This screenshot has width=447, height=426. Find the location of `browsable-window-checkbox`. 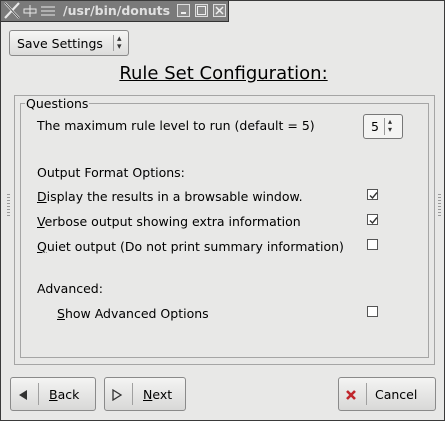

browsable-window-checkbox is located at coordinates (372, 194).